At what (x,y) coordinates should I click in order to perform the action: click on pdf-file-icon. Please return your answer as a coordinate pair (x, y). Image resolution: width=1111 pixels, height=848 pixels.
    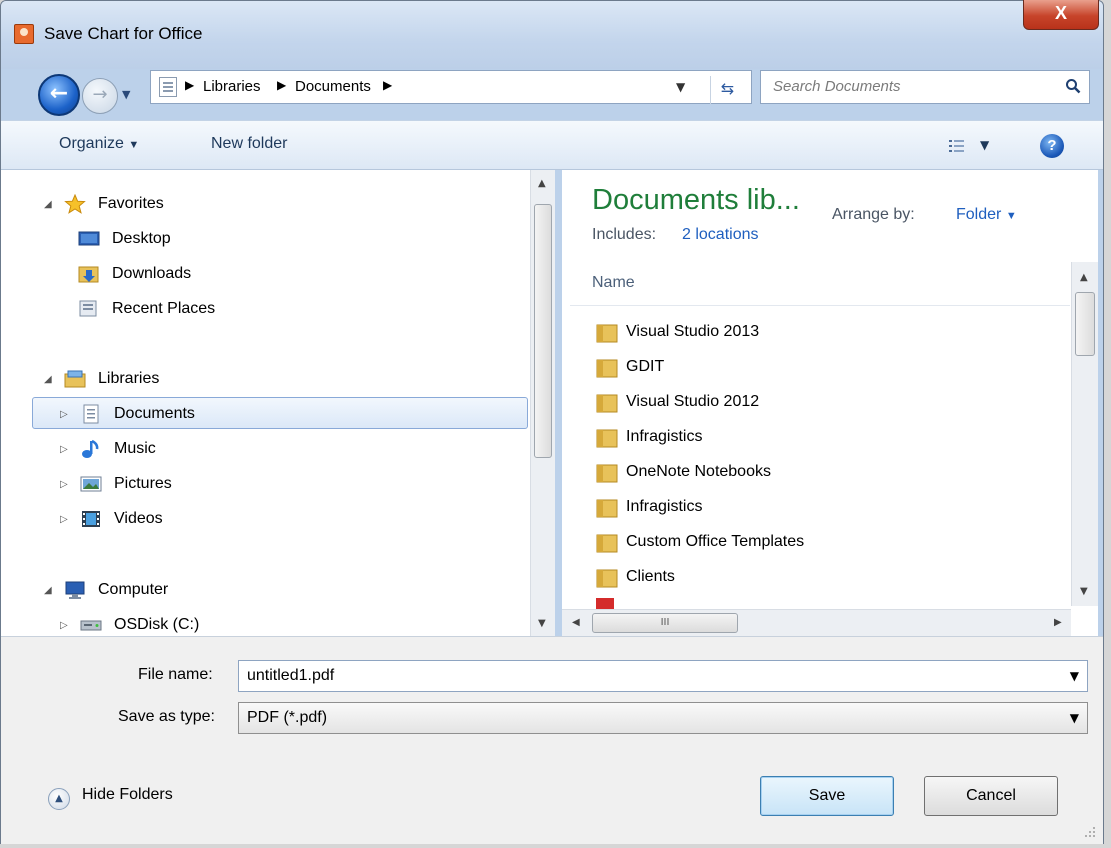
    Looking at the image, I should click on (605, 603).